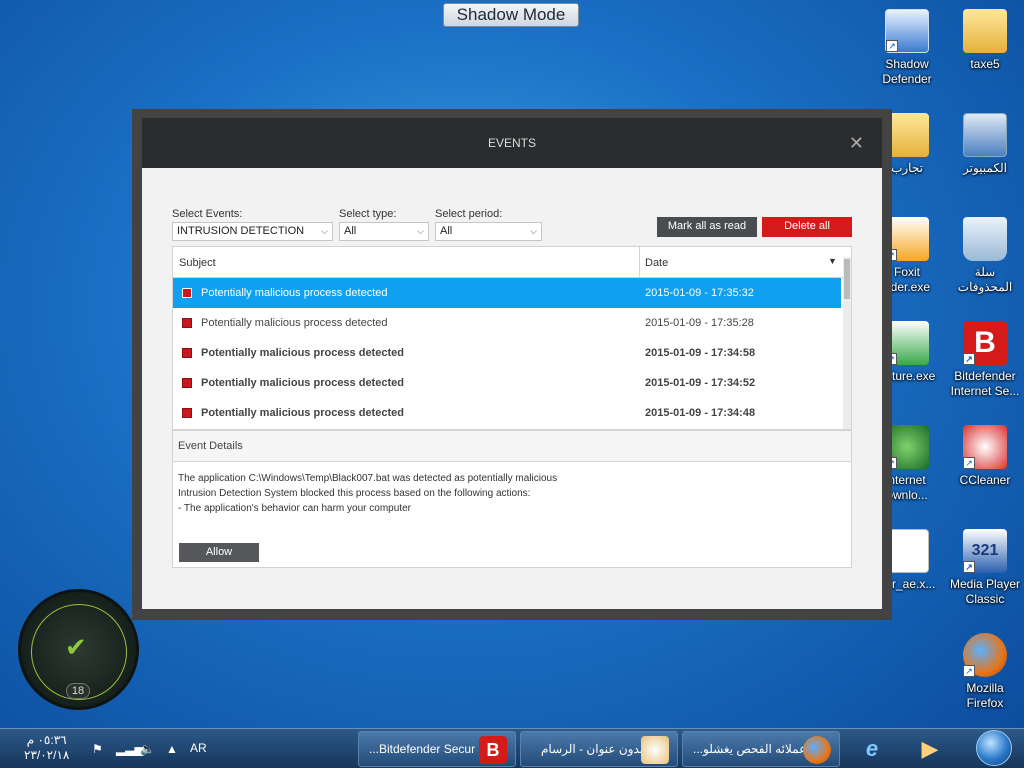 The width and height of the screenshot is (1024, 768). I want to click on media-player-icon: 321 ↗, so click(985, 551).